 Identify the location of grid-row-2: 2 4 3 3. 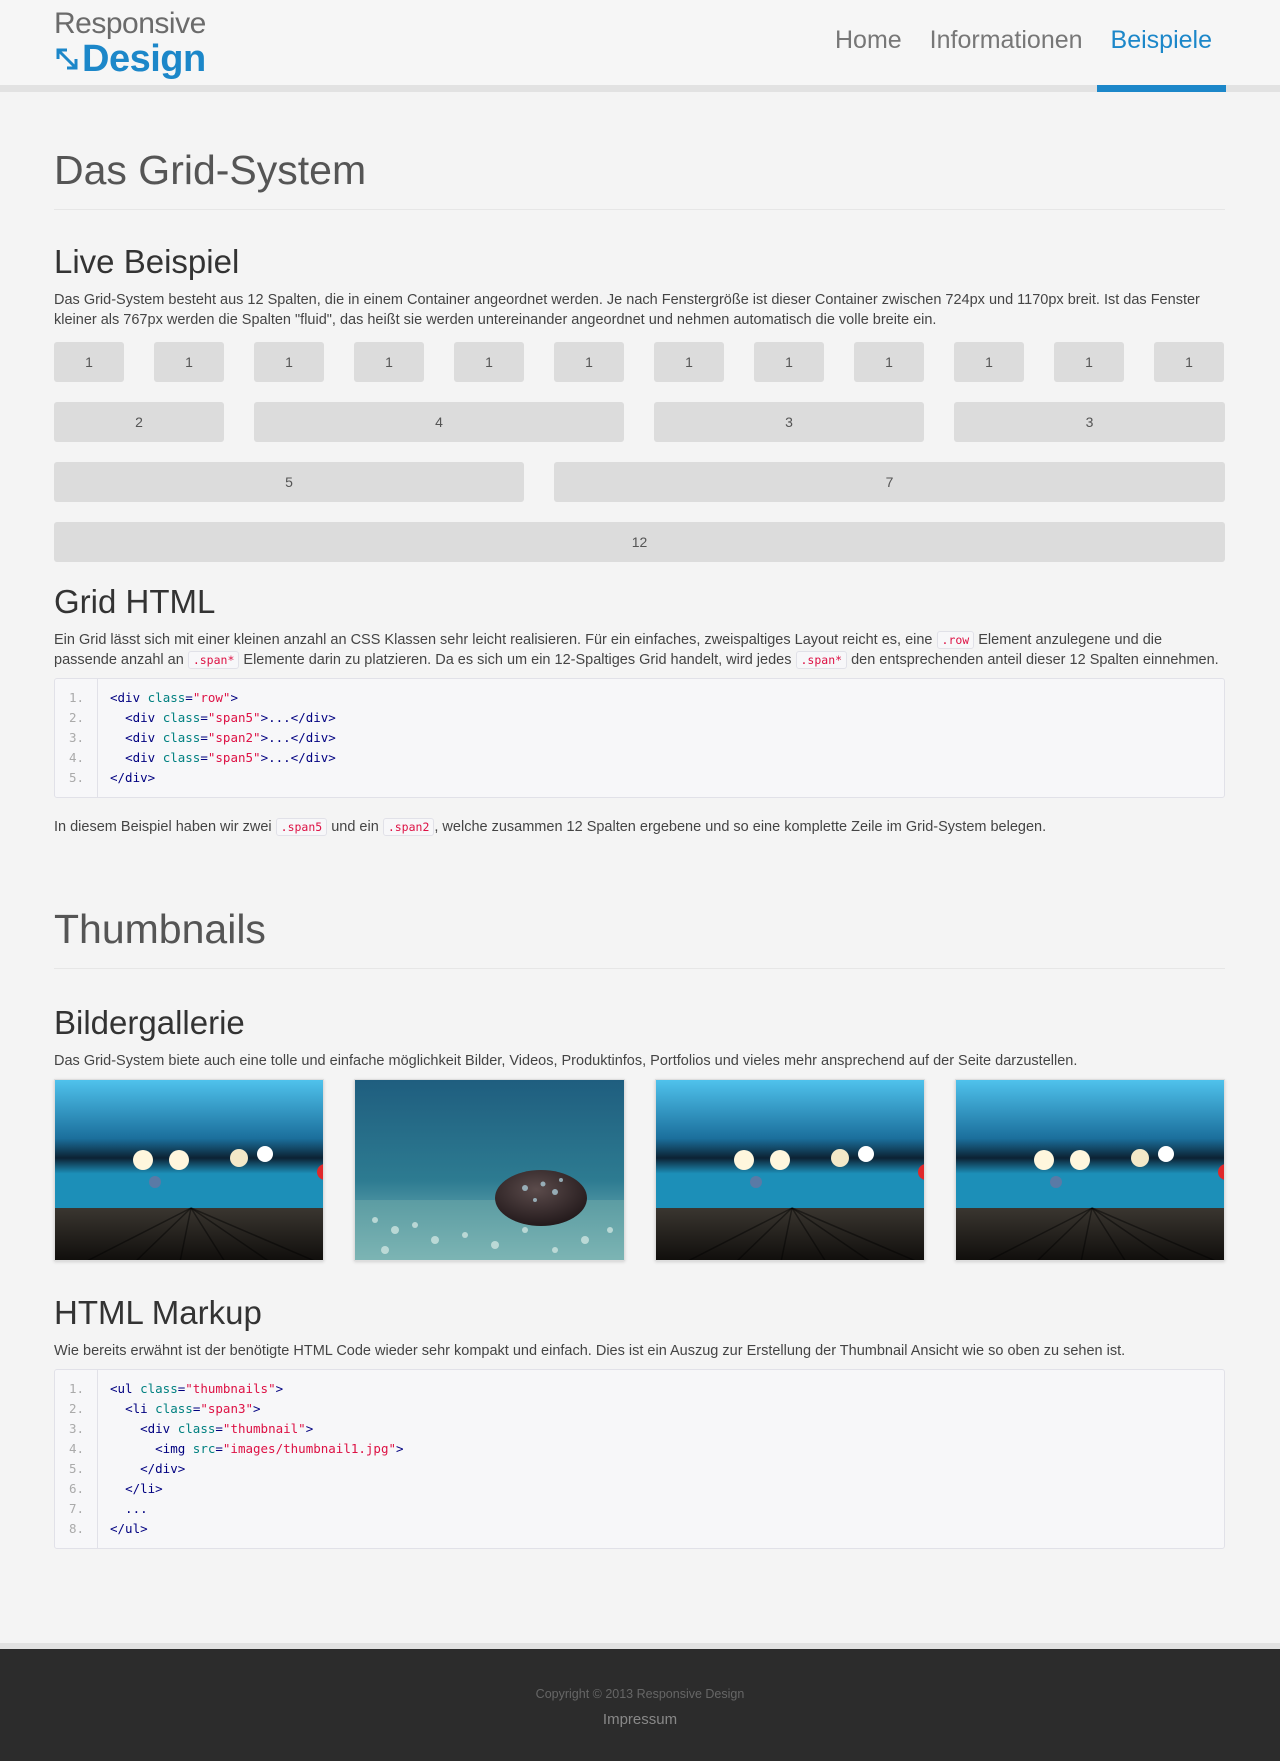
(639, 422).